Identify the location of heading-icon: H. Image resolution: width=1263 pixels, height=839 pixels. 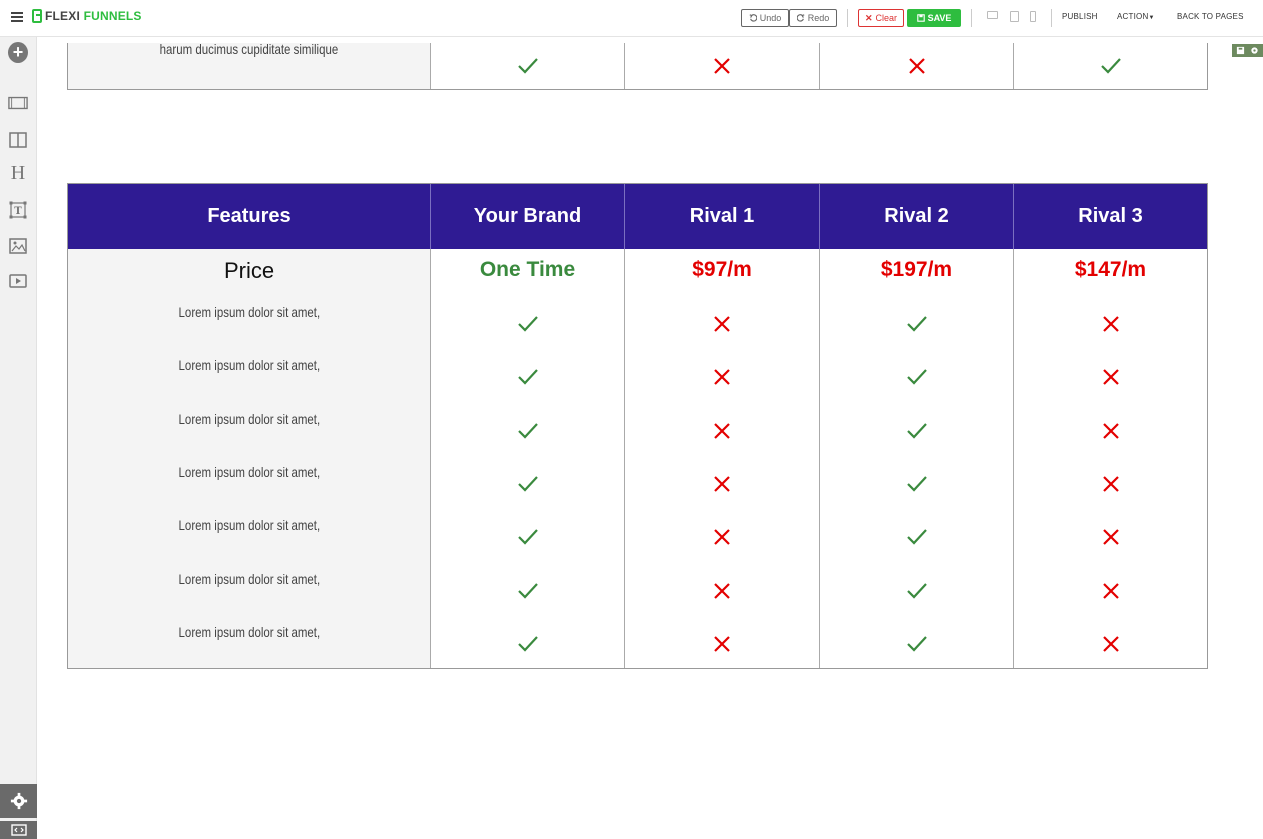
(18, 173).